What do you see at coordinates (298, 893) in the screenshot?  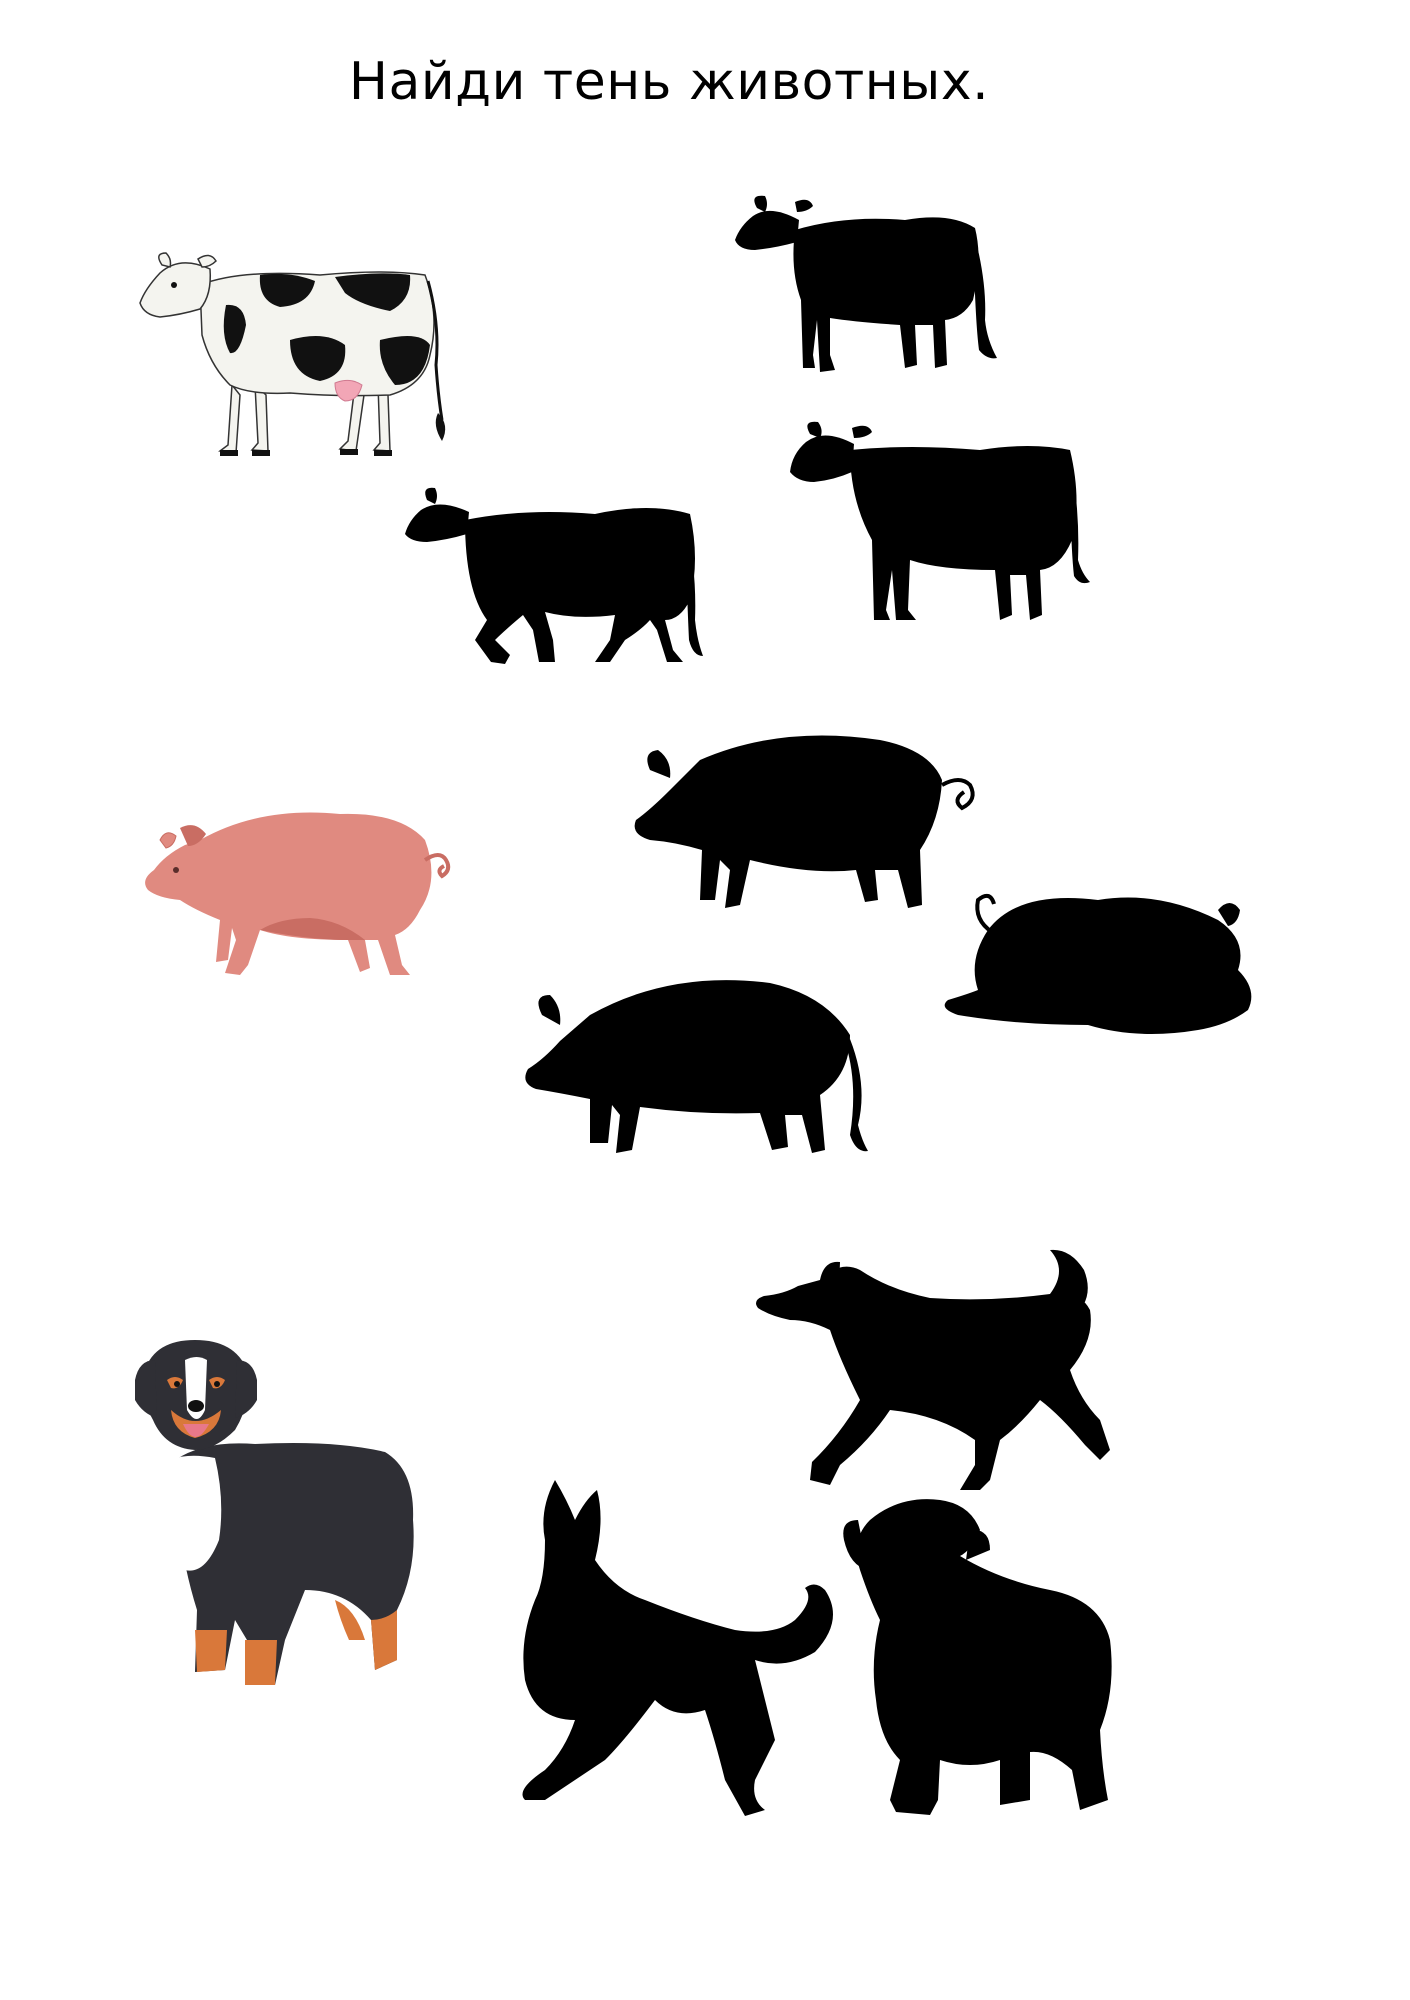 I see `pig-picture` at bounding box center [298, 893].